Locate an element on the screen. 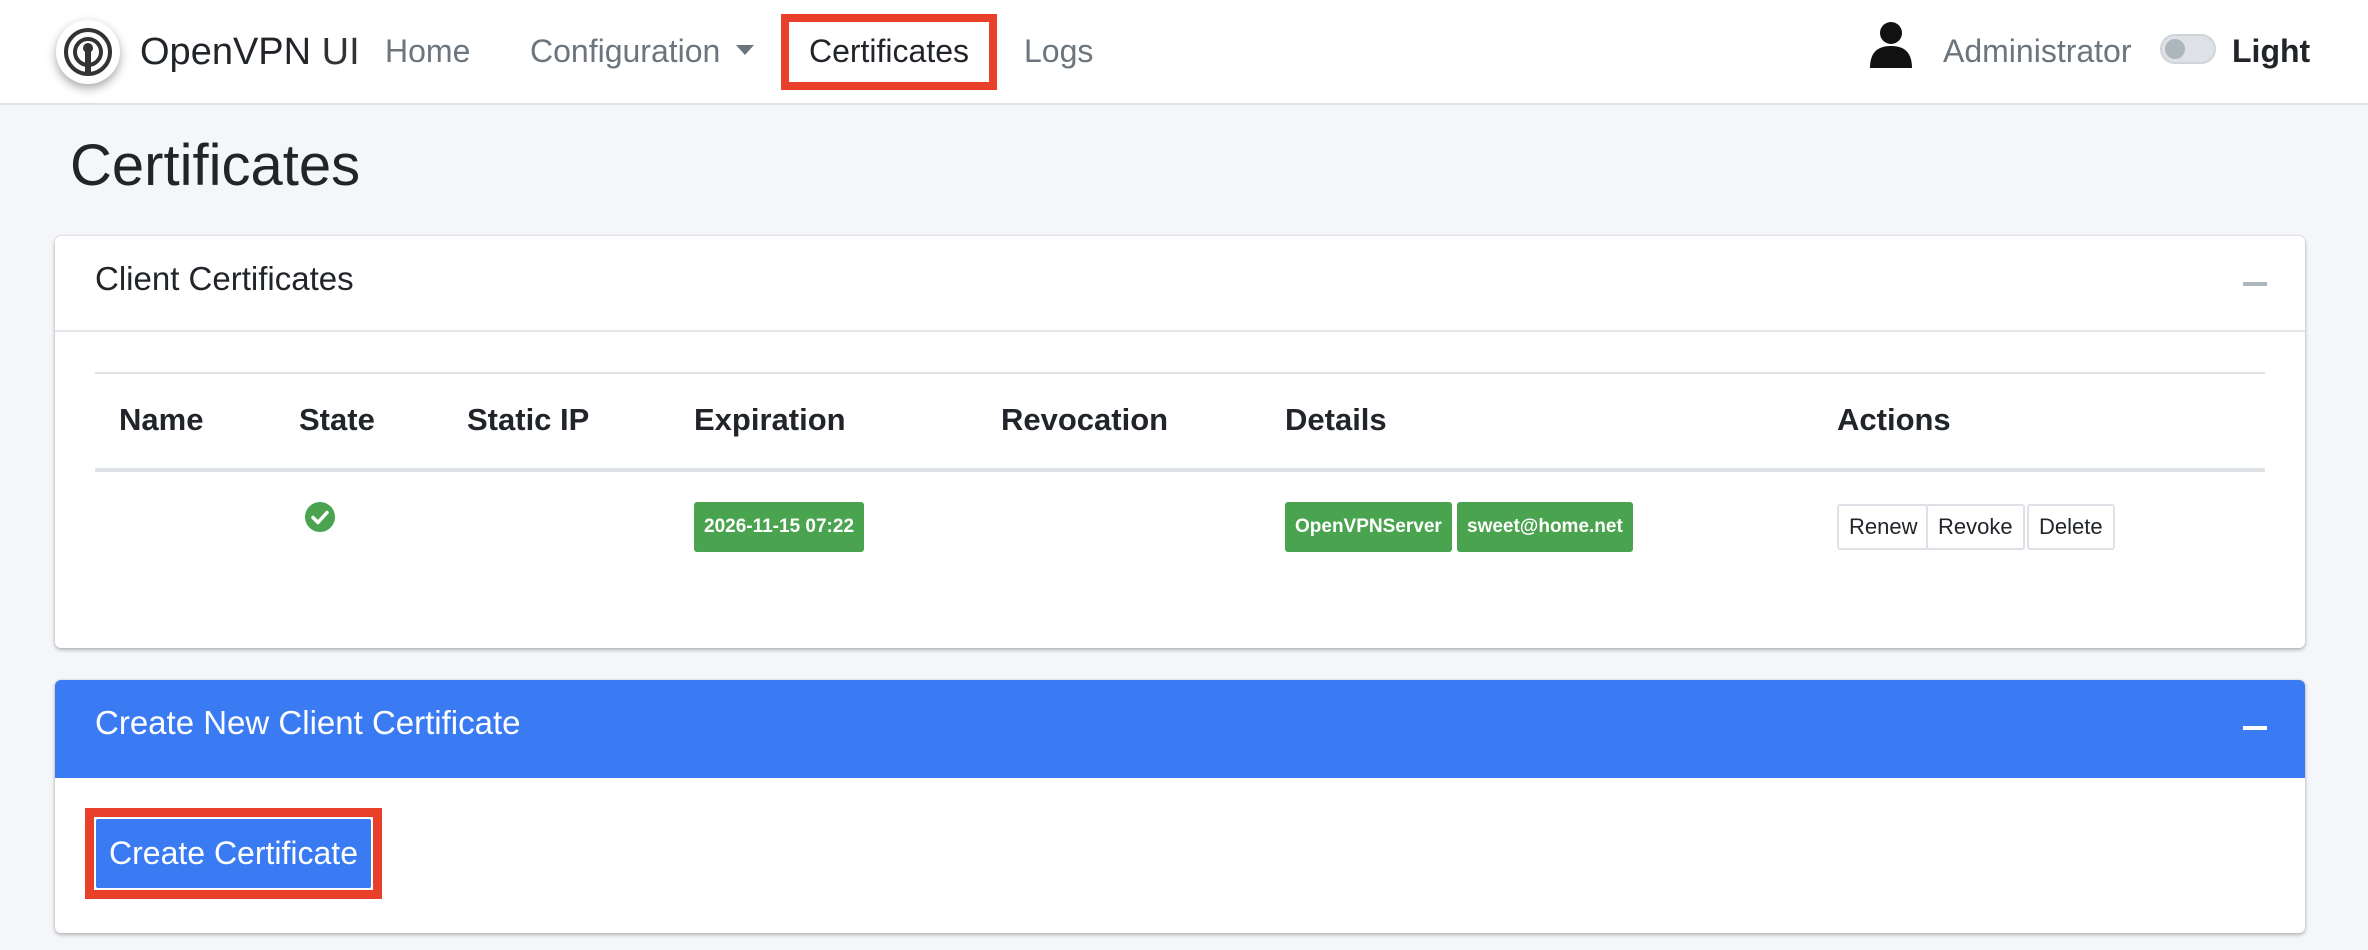 The image size is (2368, 950). create-certificate-button: Create Certificate is located at coordinates (233, 853).